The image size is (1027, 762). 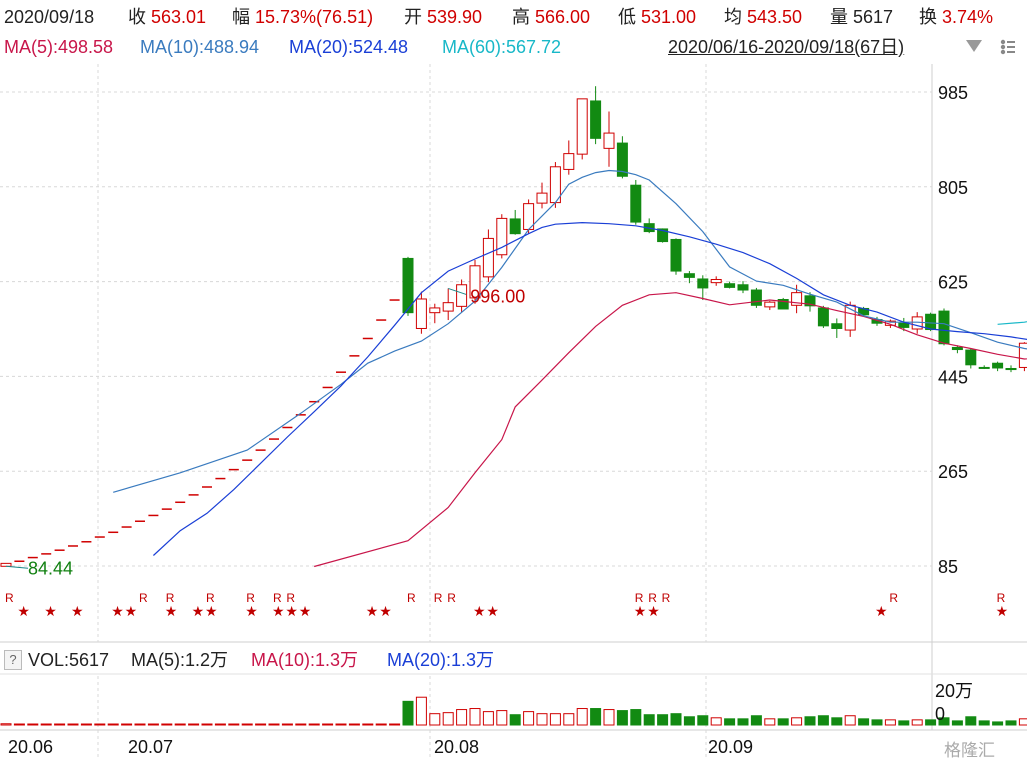 I want to click on x-label: 20.08, so click(x=457, y=747).